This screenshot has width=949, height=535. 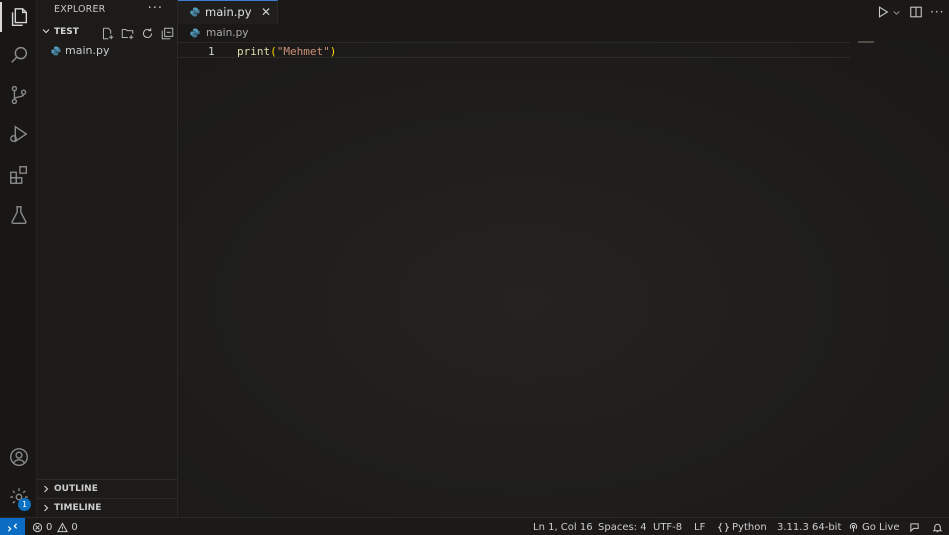 What do you see at coordinates (227, 33) in the screenshot?
I see `breadcrumb-file: main.py` at bounding box center [227, 33].